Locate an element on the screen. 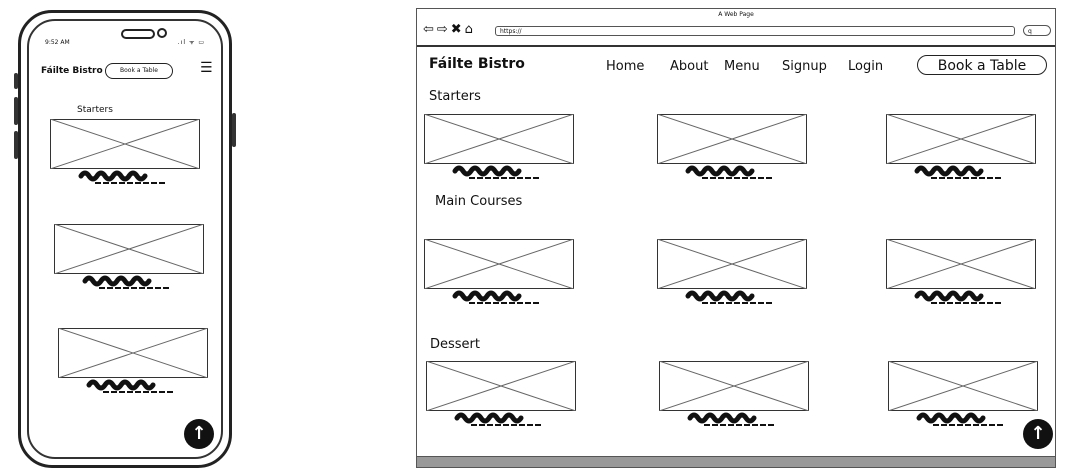 The width and height of the screenshot is (1070, 476). phone-speaker is located at coordinates (138, 34).